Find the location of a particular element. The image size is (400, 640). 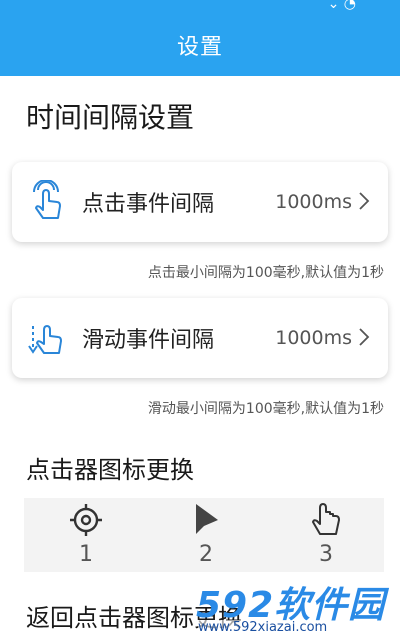

app-header: 设置 is located at coordinates (200, 45).